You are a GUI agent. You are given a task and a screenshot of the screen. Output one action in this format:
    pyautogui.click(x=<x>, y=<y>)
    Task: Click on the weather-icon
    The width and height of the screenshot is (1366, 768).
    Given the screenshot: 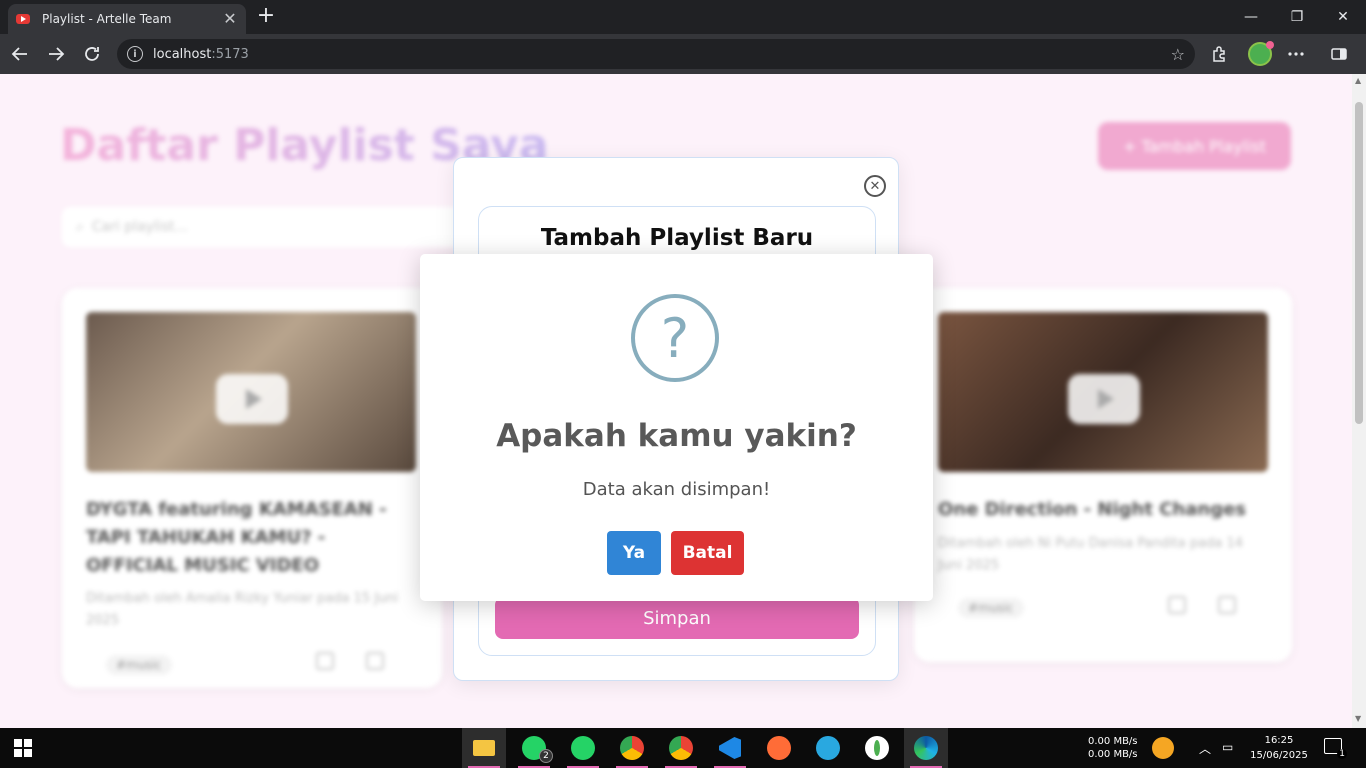 What is the action you would take?
    pyautogui.click(x=1163, y=748)
    